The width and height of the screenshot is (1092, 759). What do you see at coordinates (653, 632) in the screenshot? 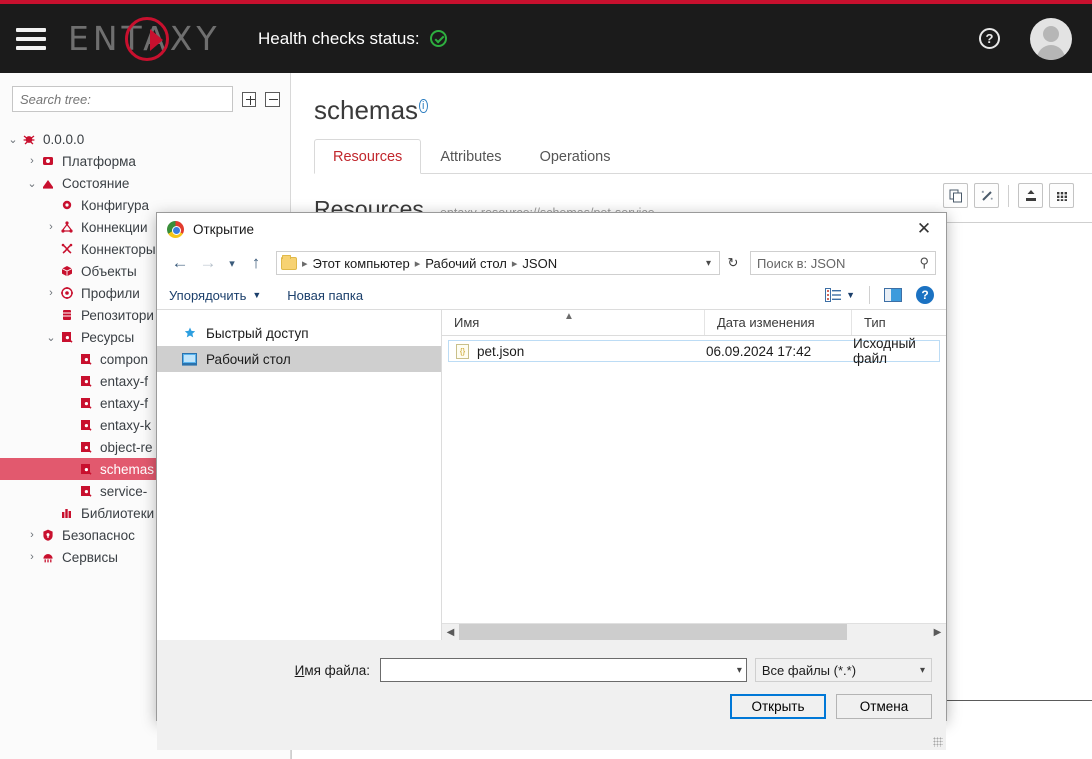
I see `scrollbar-thumb` at bounding box center [653, 632].